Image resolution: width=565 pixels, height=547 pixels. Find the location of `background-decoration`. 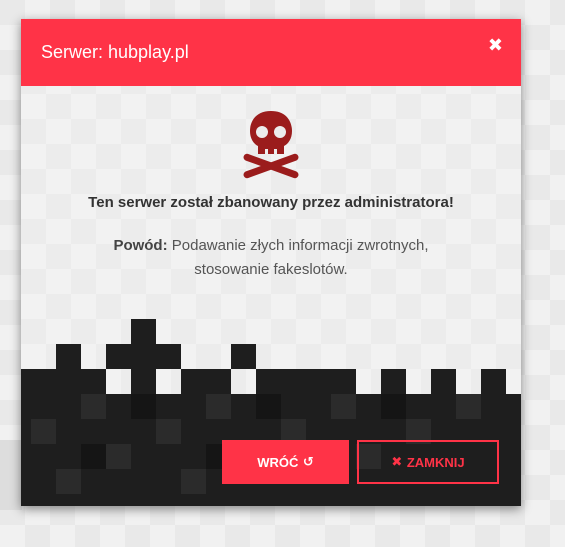

background-decoration is located at coordinates (11, 475).